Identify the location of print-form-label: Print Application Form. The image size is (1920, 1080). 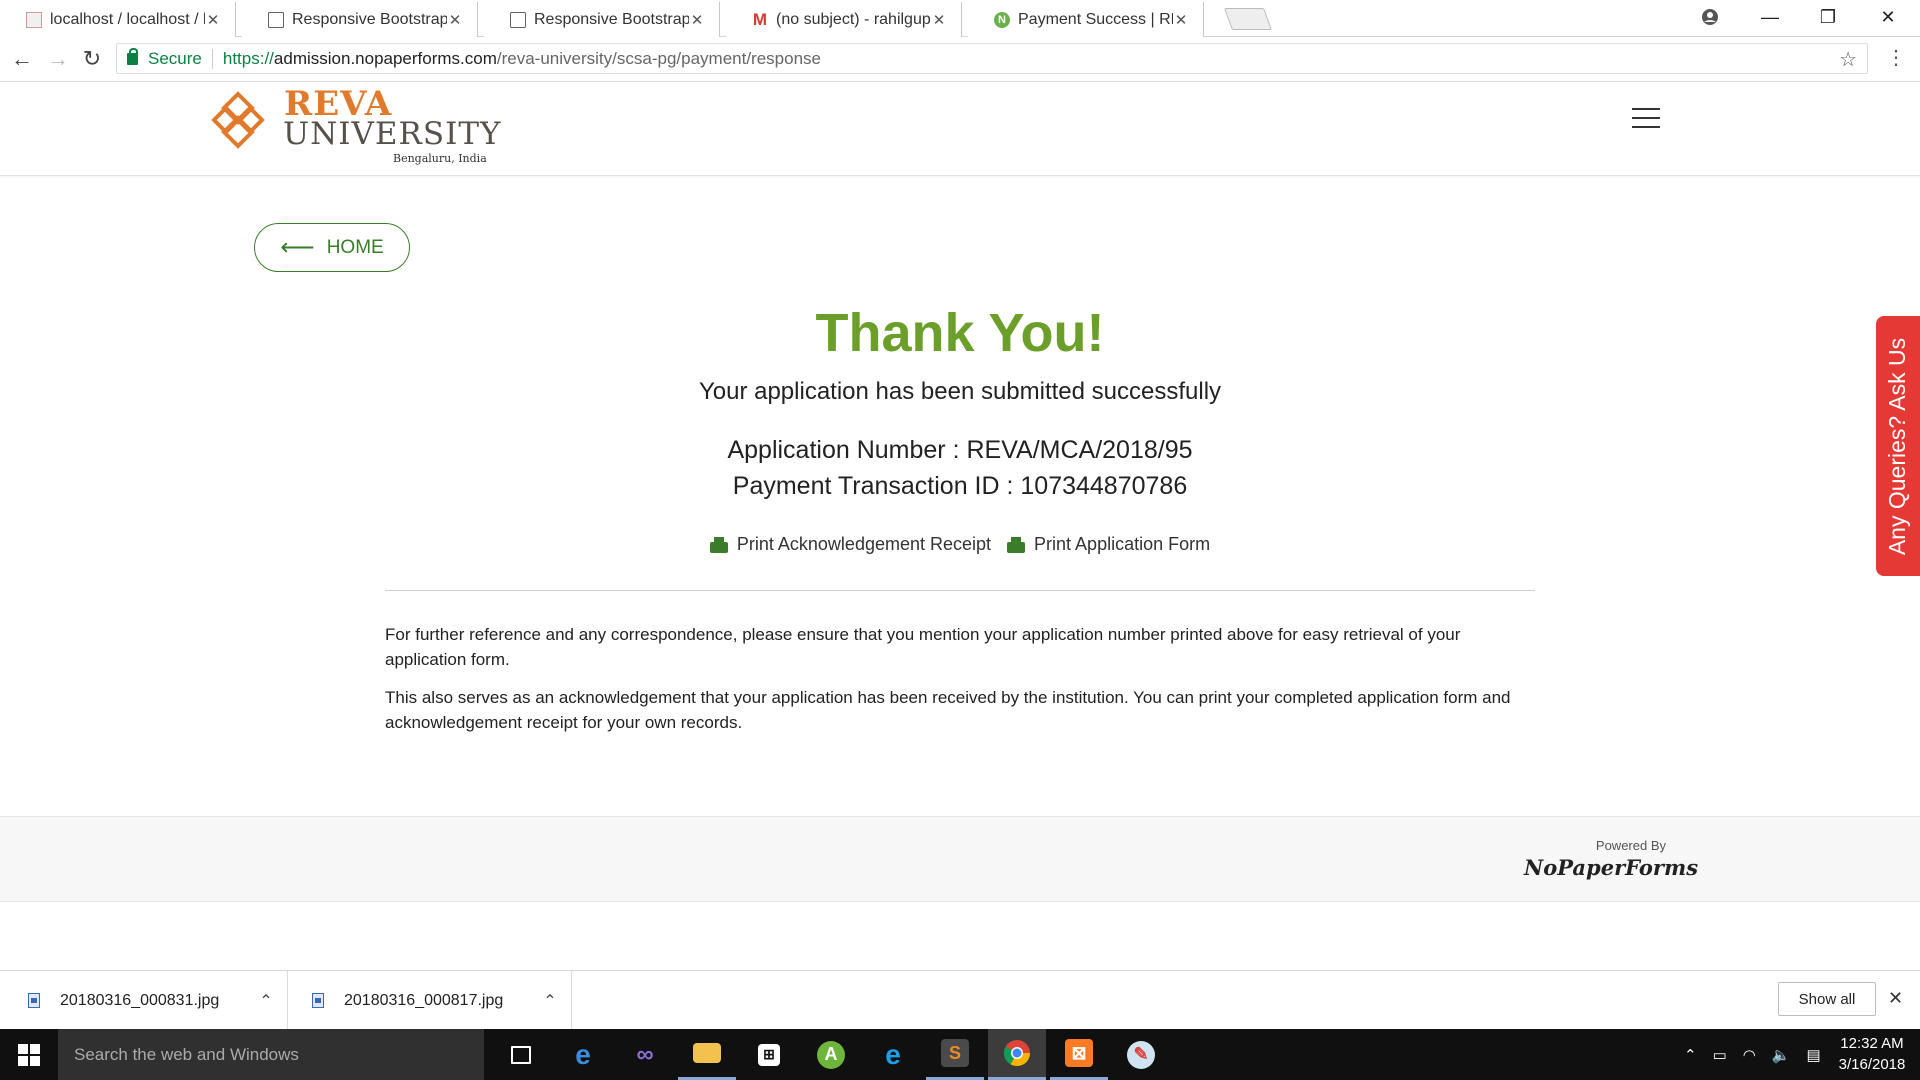
(1122, 544).